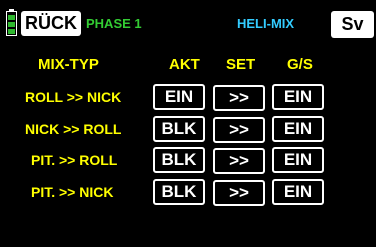  What do you see at coordinates (266, 23) in the screenshot?
I see `screen-title: HELI-MIX` at bounding box center [266, 23].